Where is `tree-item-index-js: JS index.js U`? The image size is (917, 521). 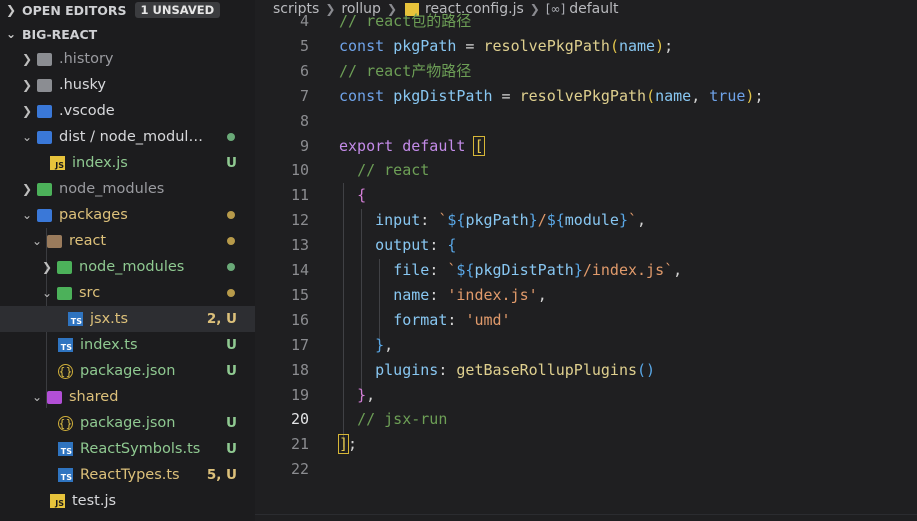 tree-item-index-js: JS index.js U is located at coordinates (127, 163).